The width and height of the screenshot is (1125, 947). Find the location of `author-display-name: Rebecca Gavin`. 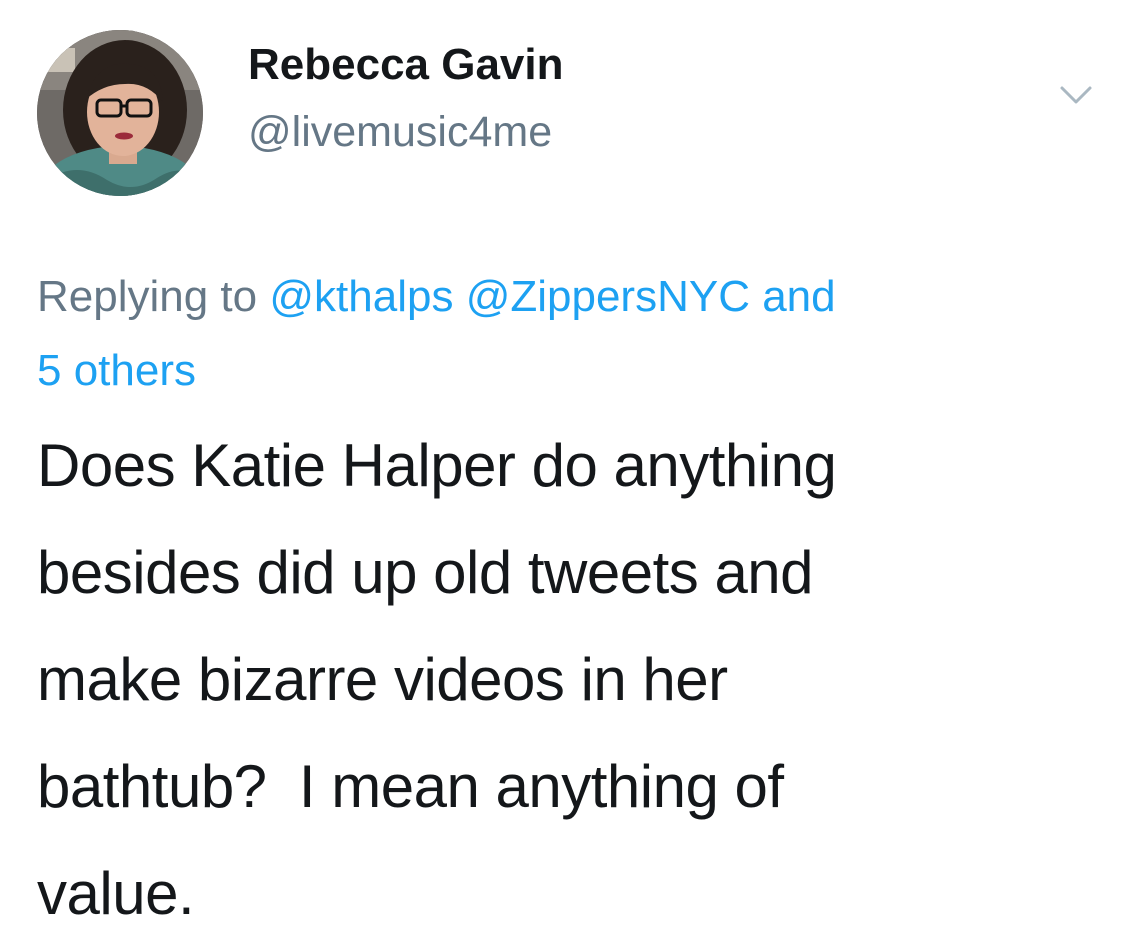

author-display-name: Rebecca Gavin is located at coordinates (406, 65).